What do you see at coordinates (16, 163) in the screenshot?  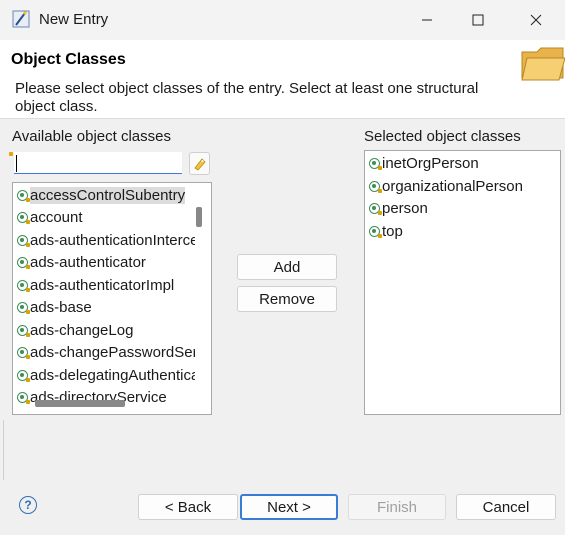 I see `text-caret` at bounding box center [16, 163].